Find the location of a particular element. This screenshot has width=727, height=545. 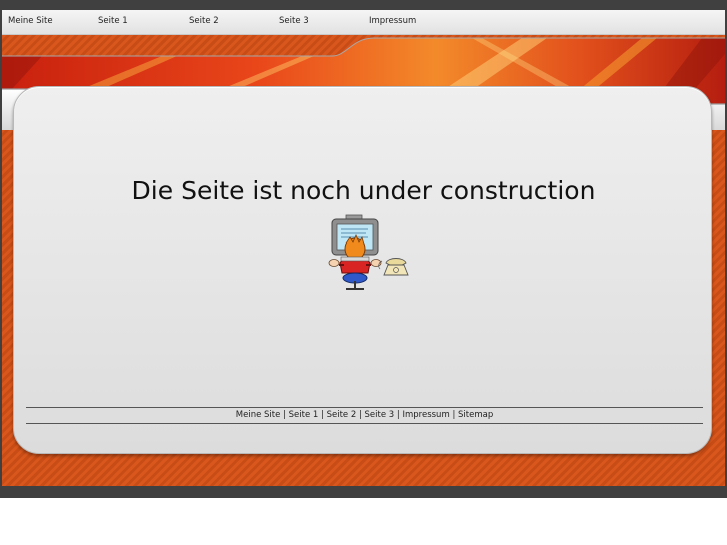

footer-top-rule is located at coordinates (364, 407).